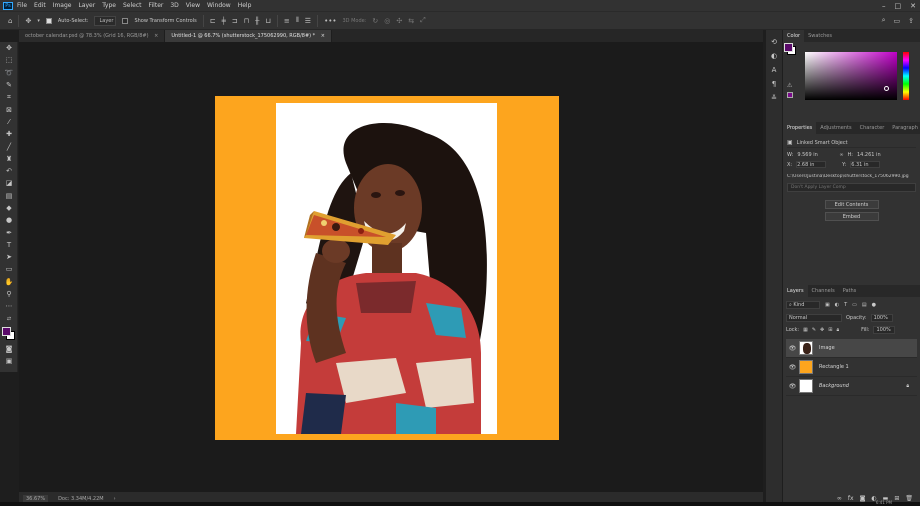 The image size is (920, 506). I want to click on character-icon: A, so click(774, 70).